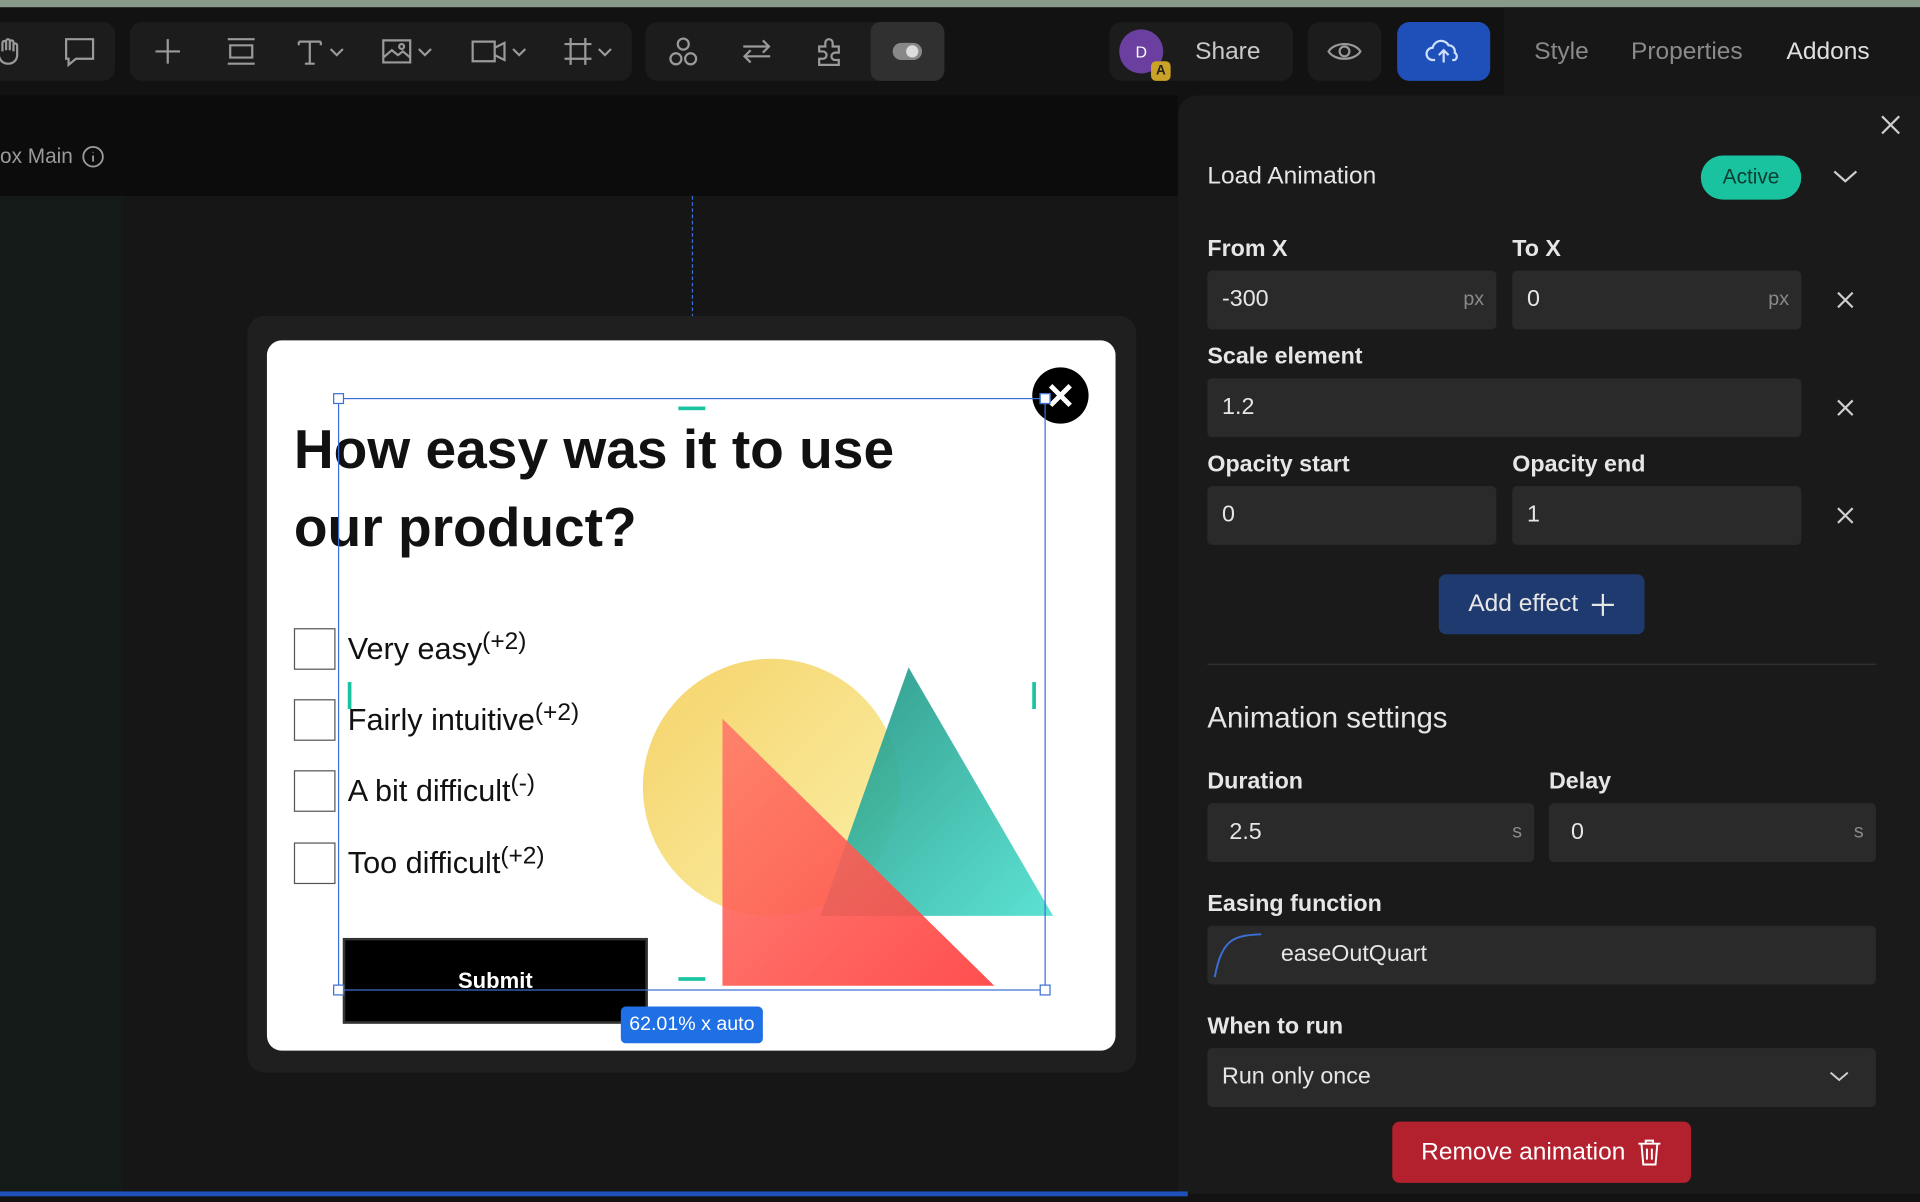 This screenshot has height=1202, width=1920. I want to click on comment-tool-button, so click(80, 51).